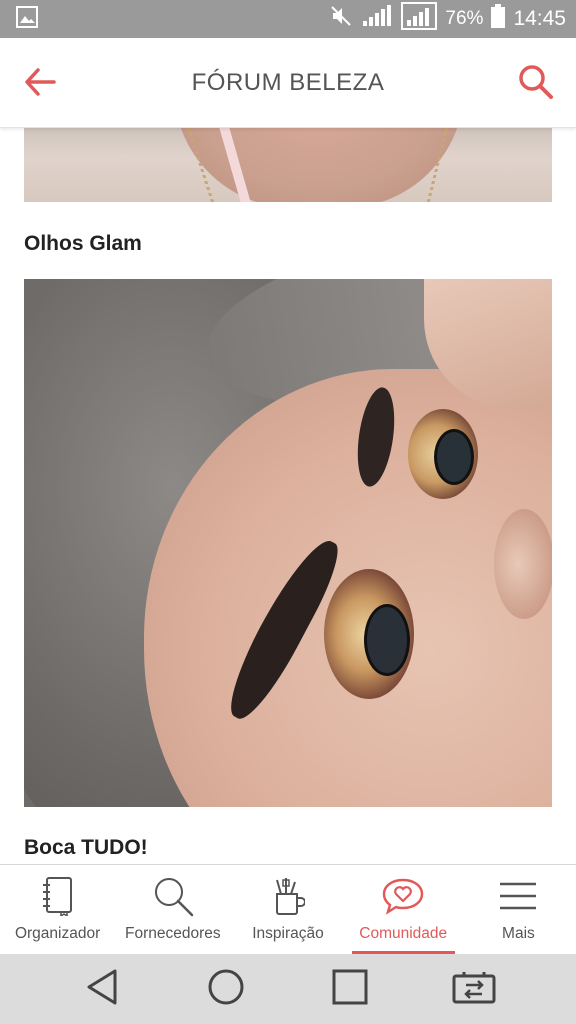 The image size is (576, 1024). Describe the element at coordinates (288, 933) in the screenshot. I see `nav-label: Inspiração` at that location.